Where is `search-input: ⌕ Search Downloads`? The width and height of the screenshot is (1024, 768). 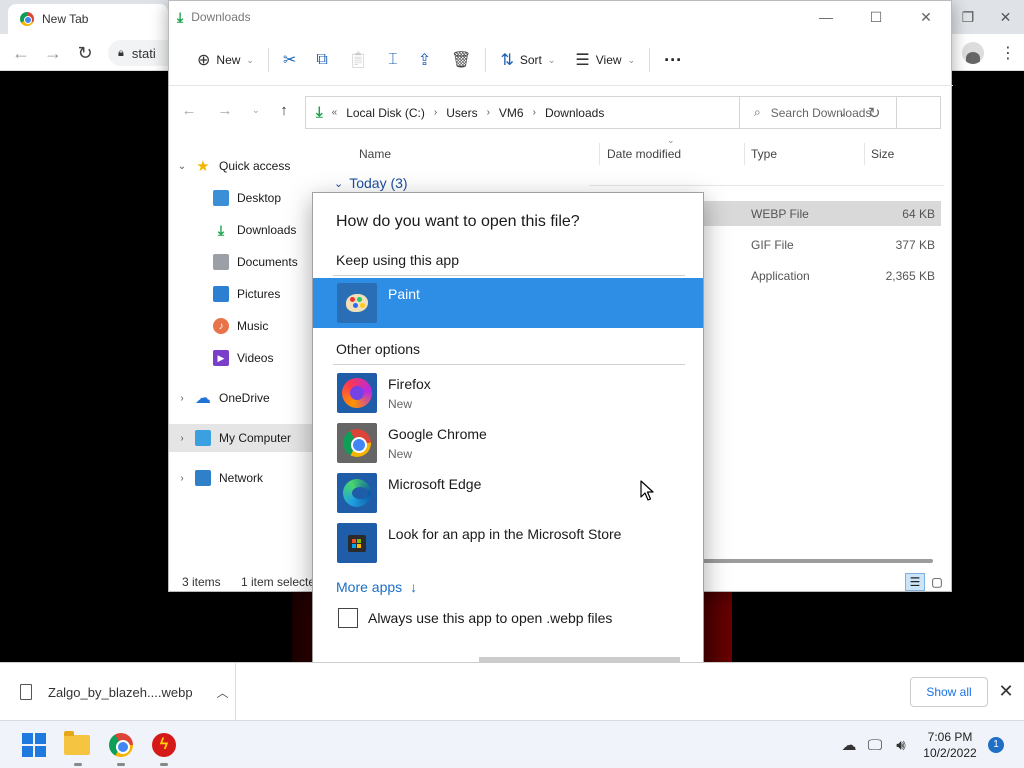 search-input: ⌕ Search Downloads is located at coordinates (840, 112).